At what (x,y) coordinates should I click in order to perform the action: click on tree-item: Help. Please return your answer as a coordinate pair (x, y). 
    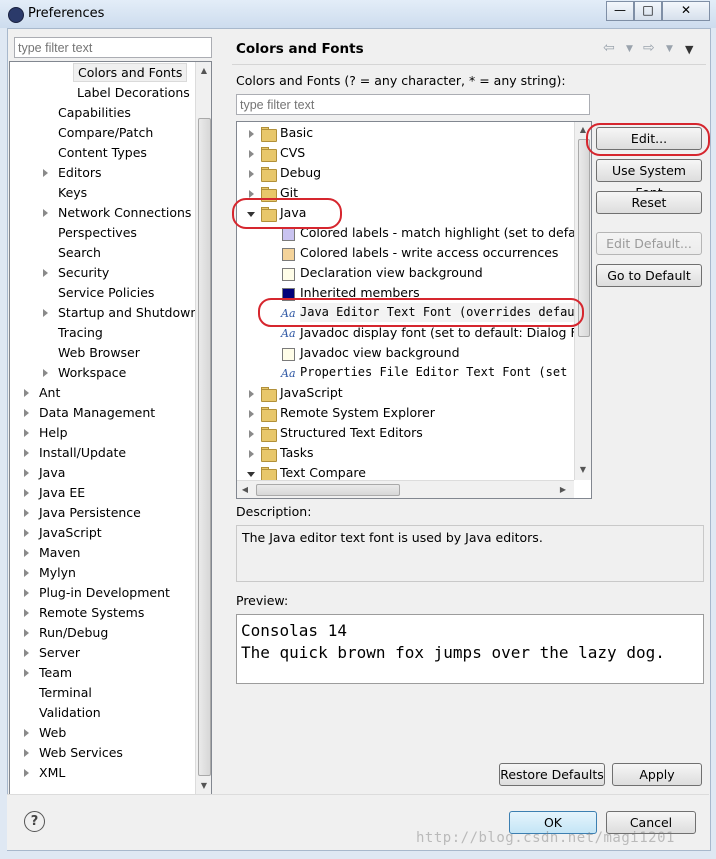
    Looking at the image, I should click on (53, 432).